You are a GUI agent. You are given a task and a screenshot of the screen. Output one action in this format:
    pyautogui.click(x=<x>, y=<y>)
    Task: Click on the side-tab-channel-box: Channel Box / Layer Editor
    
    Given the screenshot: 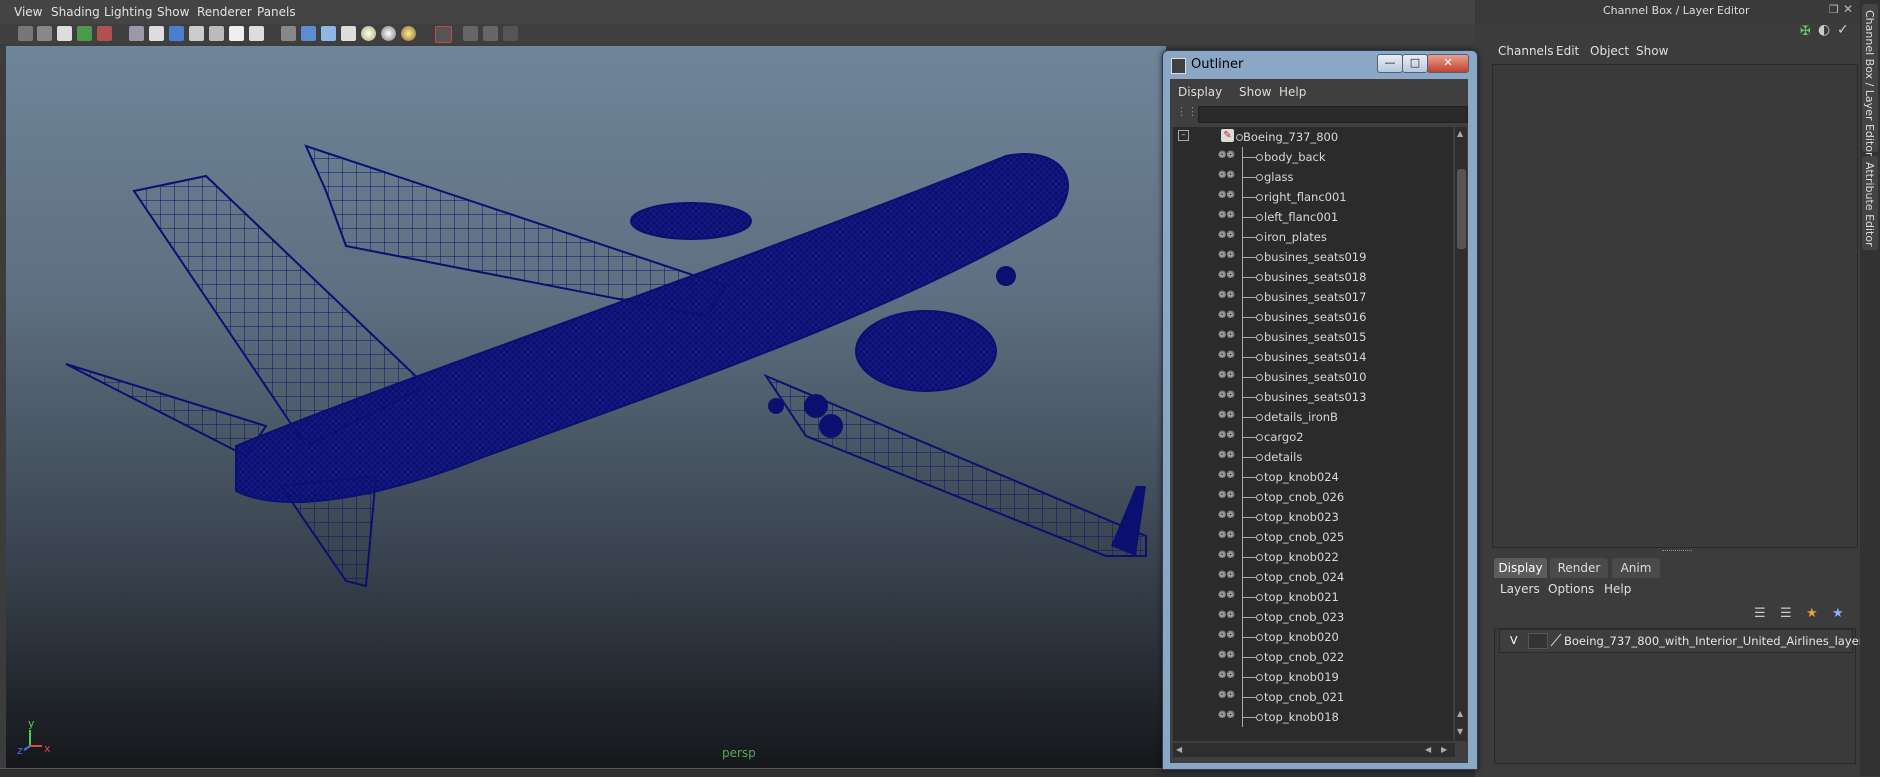 What is the action you would take?
    pyautogui.click(x=1870, y=80)
    